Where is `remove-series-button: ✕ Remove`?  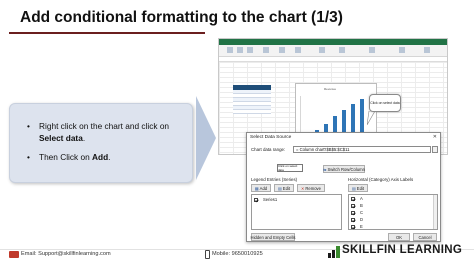 remove-series-button: ✕ Remove is located at coordinates (311, 188).